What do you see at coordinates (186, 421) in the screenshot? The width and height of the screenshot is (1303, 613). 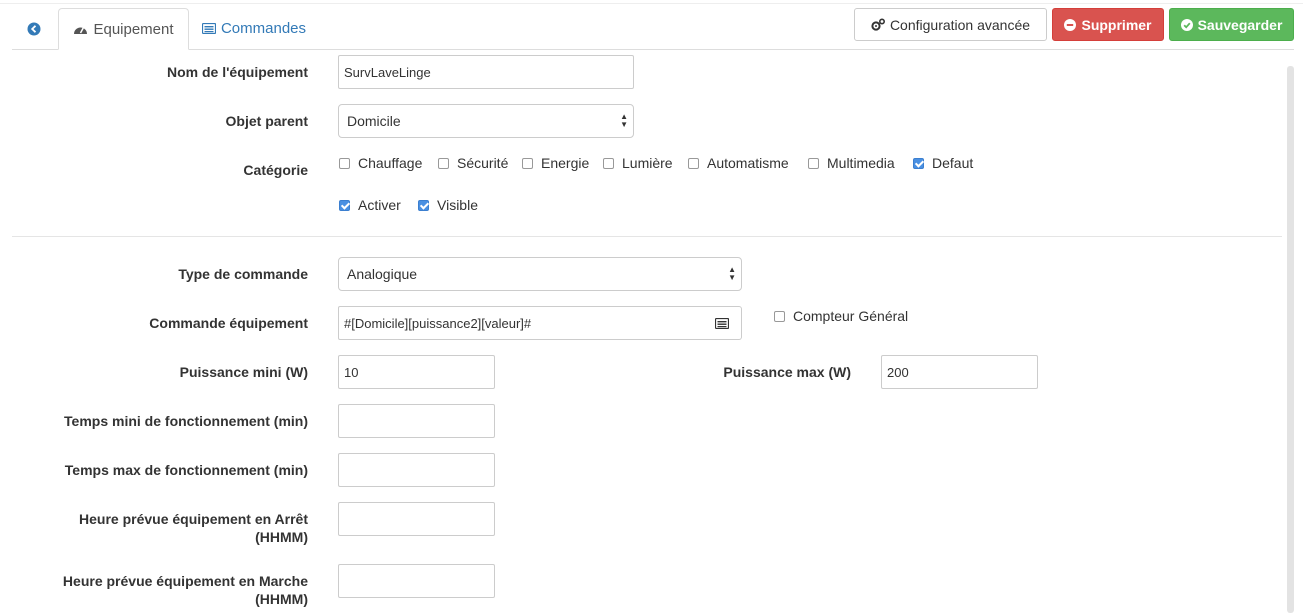 I see `tmin-label: Temps mini de fonctionnement (min)` at bounding box center [186, 421].